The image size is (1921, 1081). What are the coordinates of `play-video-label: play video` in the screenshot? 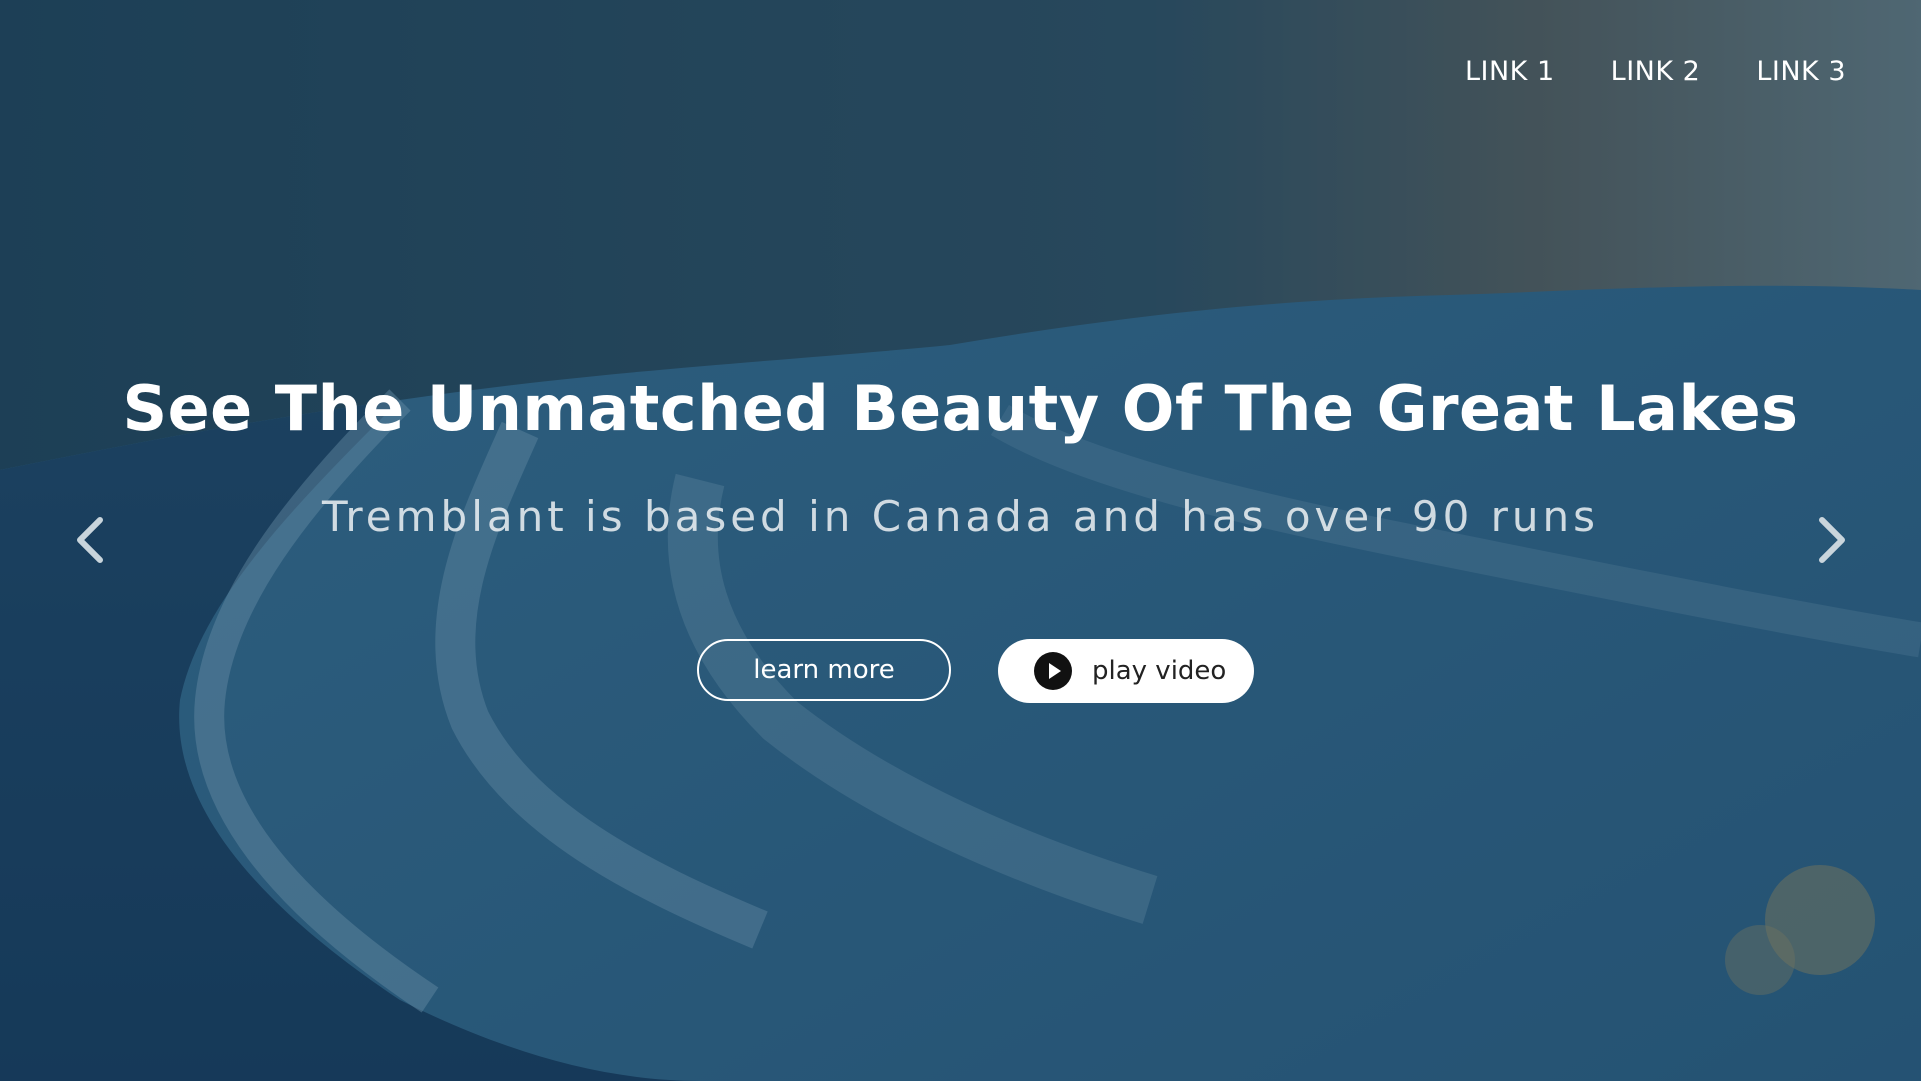 It's located at (1159, 671).